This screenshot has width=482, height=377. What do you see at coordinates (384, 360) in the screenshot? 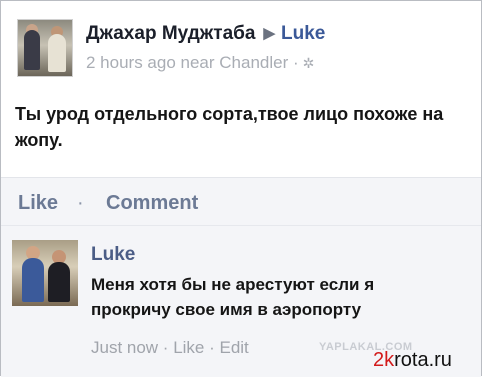
I see `krota-watermark-prefix: 2k` at bounding box center [384, 360].